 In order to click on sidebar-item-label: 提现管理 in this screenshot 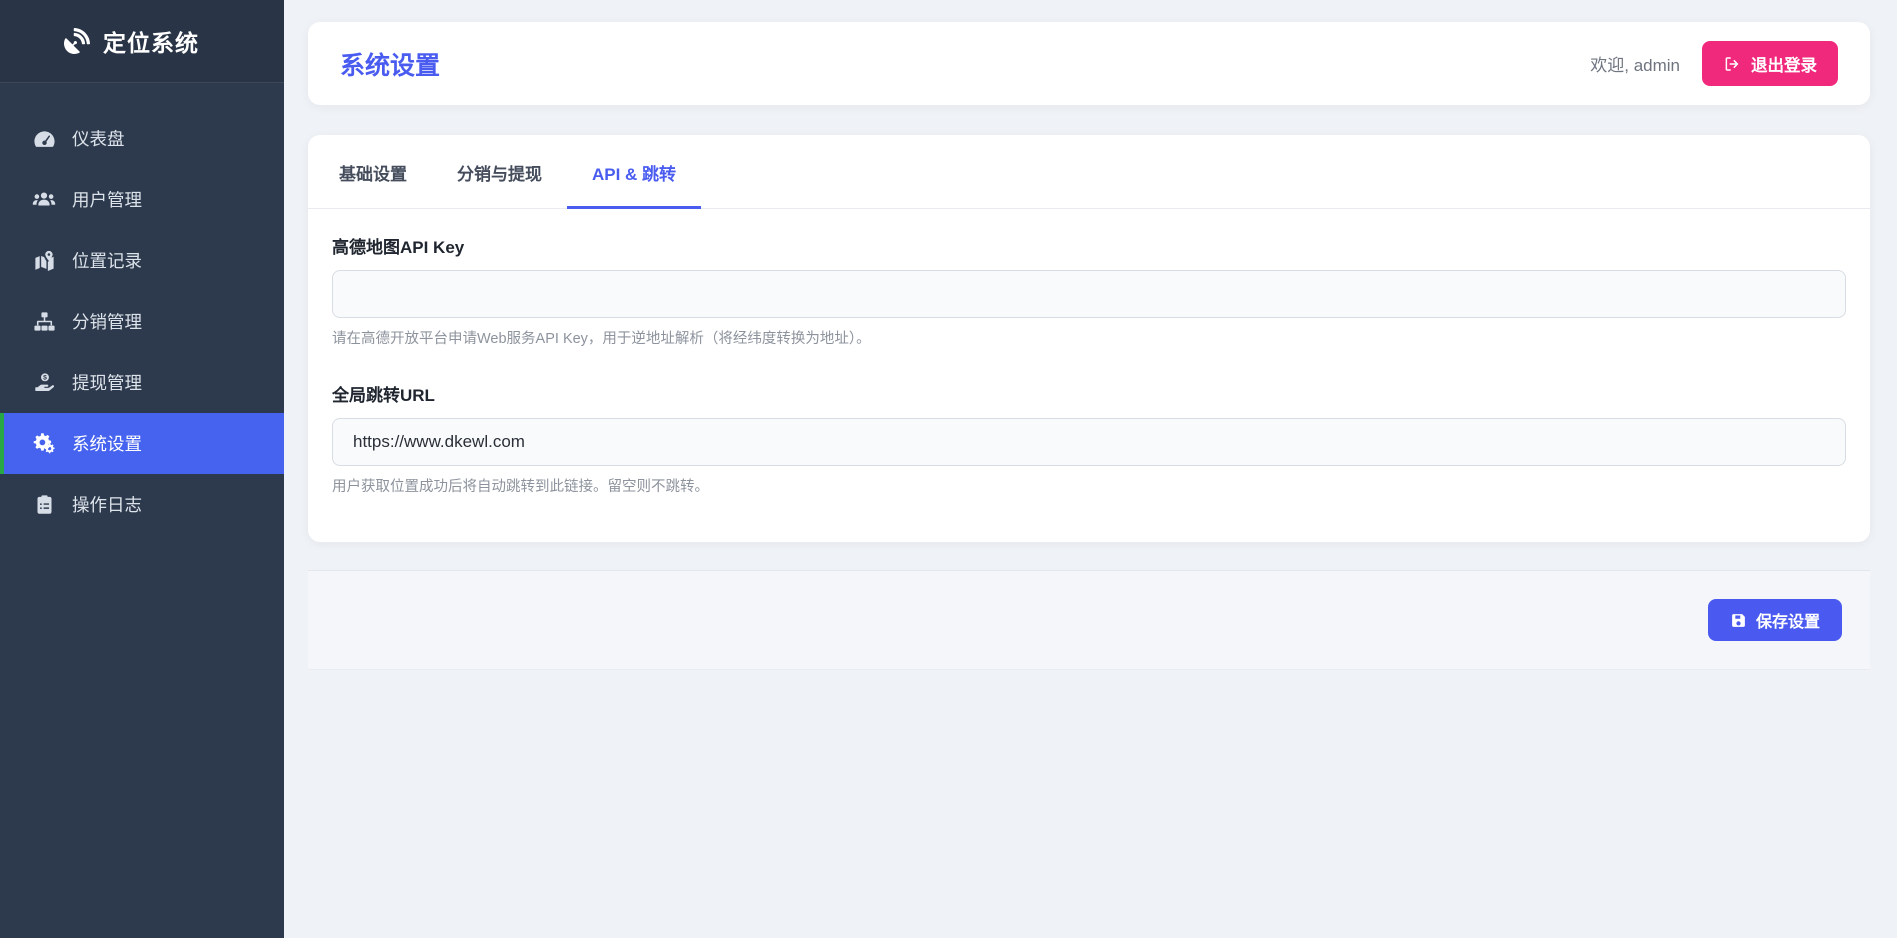, I will do `click(107, 383)`.